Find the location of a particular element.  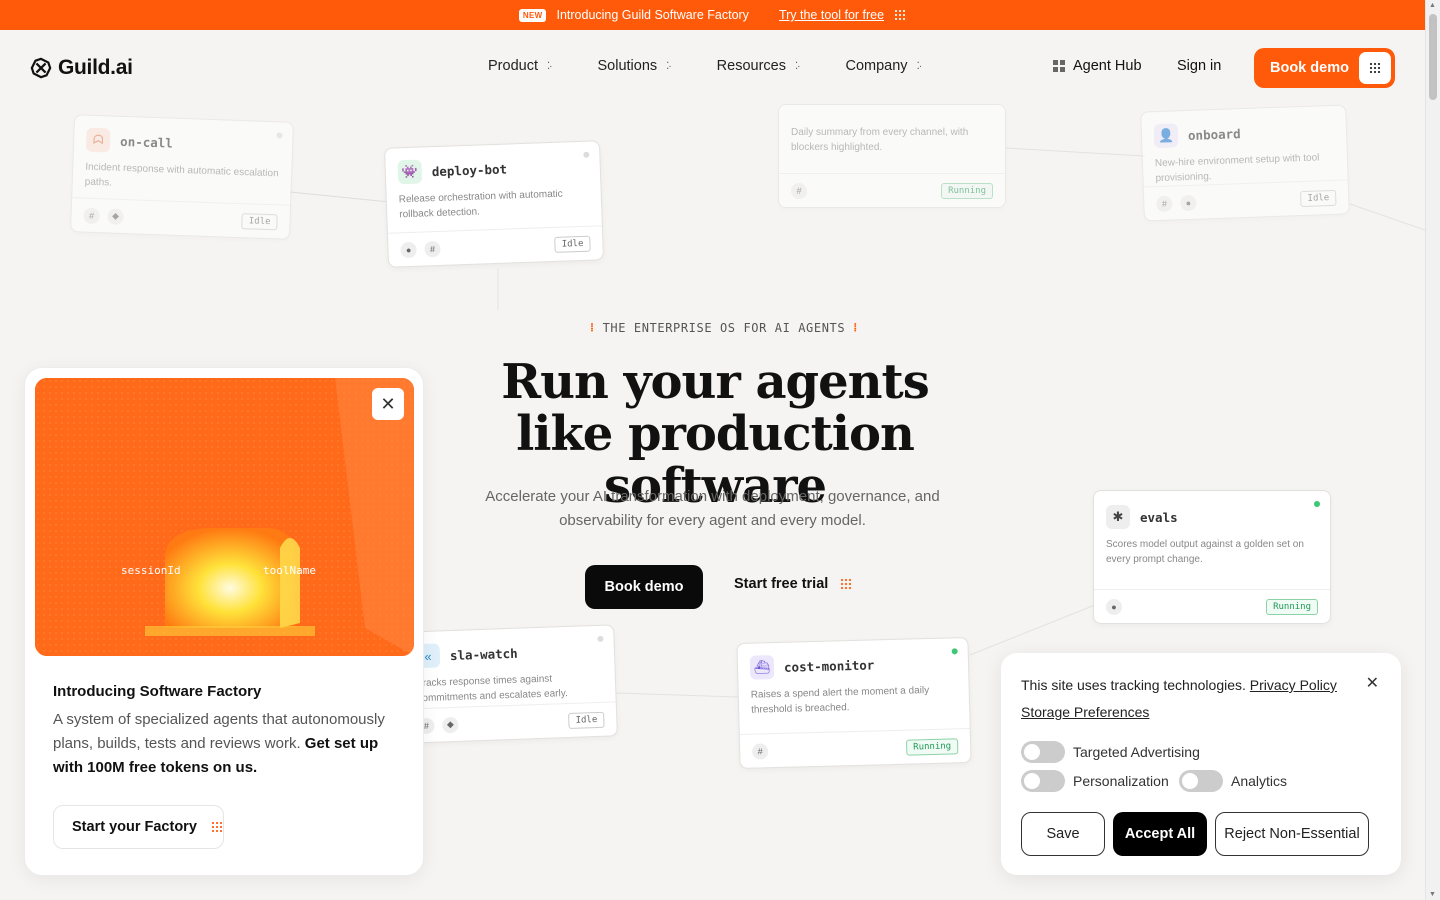

hero-eyebrow: ⁞ THE ENTERPRISE OS FOR AI AGENTS ⁞ is located at coordinates (724, 327).